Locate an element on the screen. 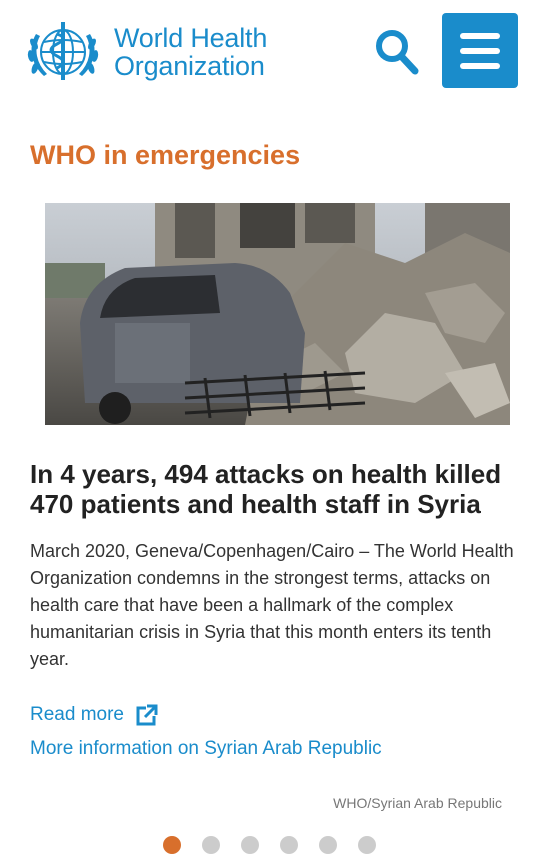 This screenshot has height=865, width=540. external-link-icon is located at coordinates (147, 715).